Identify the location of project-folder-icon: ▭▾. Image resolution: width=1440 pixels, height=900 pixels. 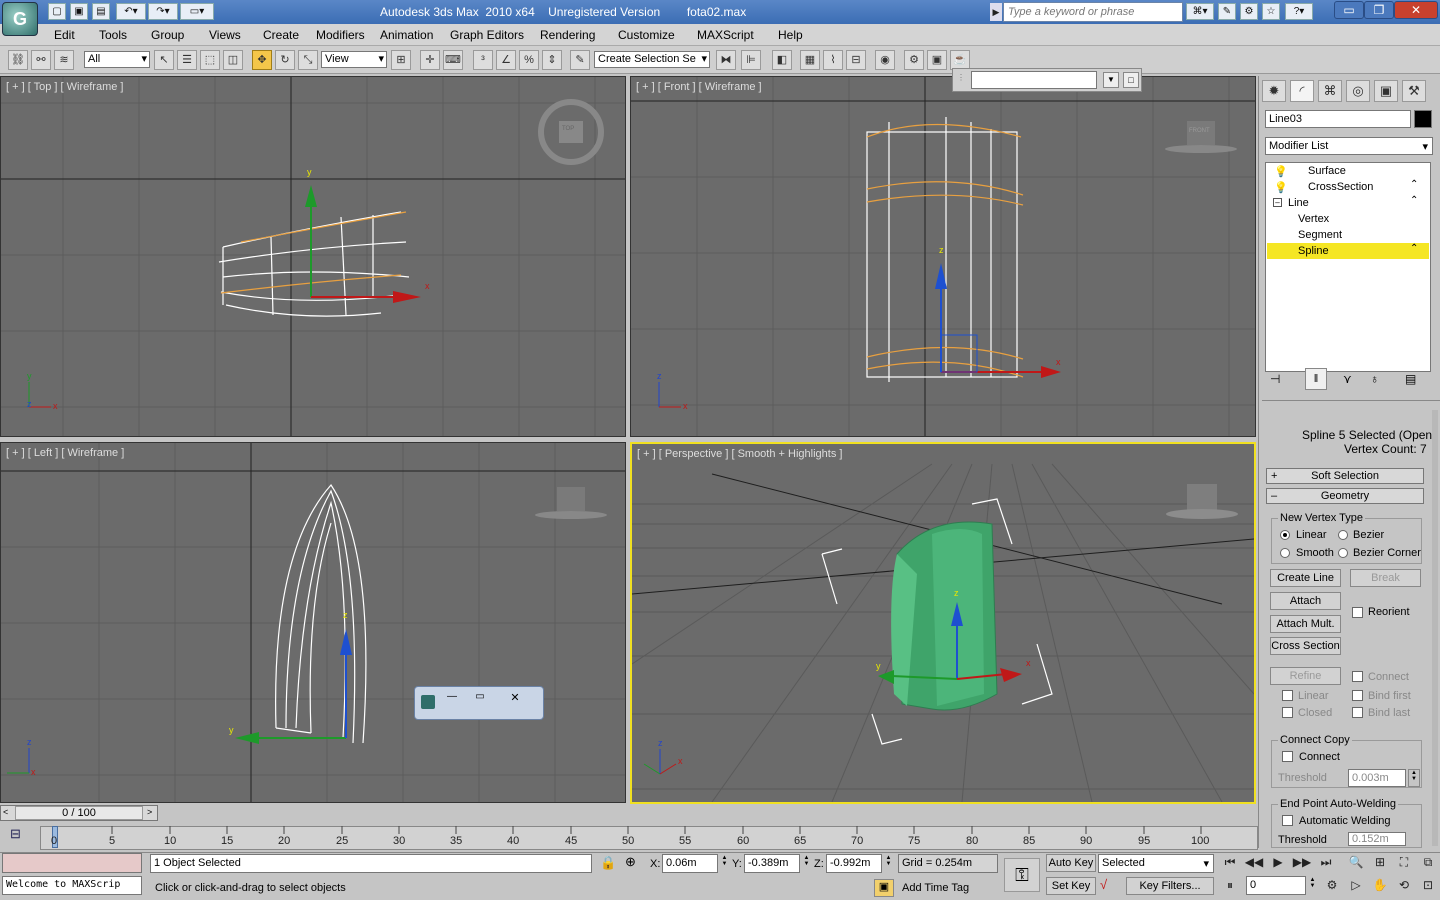
(197, 11).